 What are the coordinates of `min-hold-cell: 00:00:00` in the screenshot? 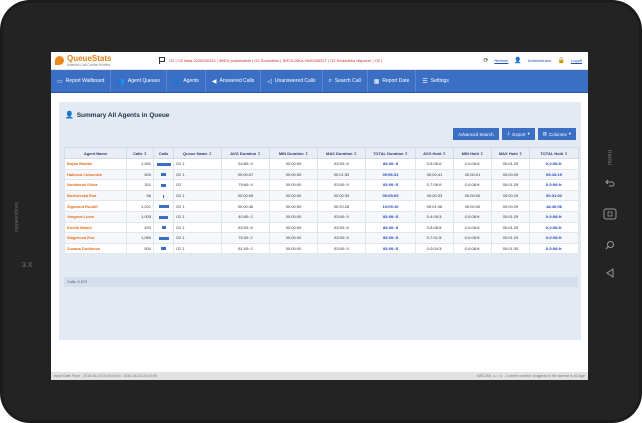 It's located at (472, 206).